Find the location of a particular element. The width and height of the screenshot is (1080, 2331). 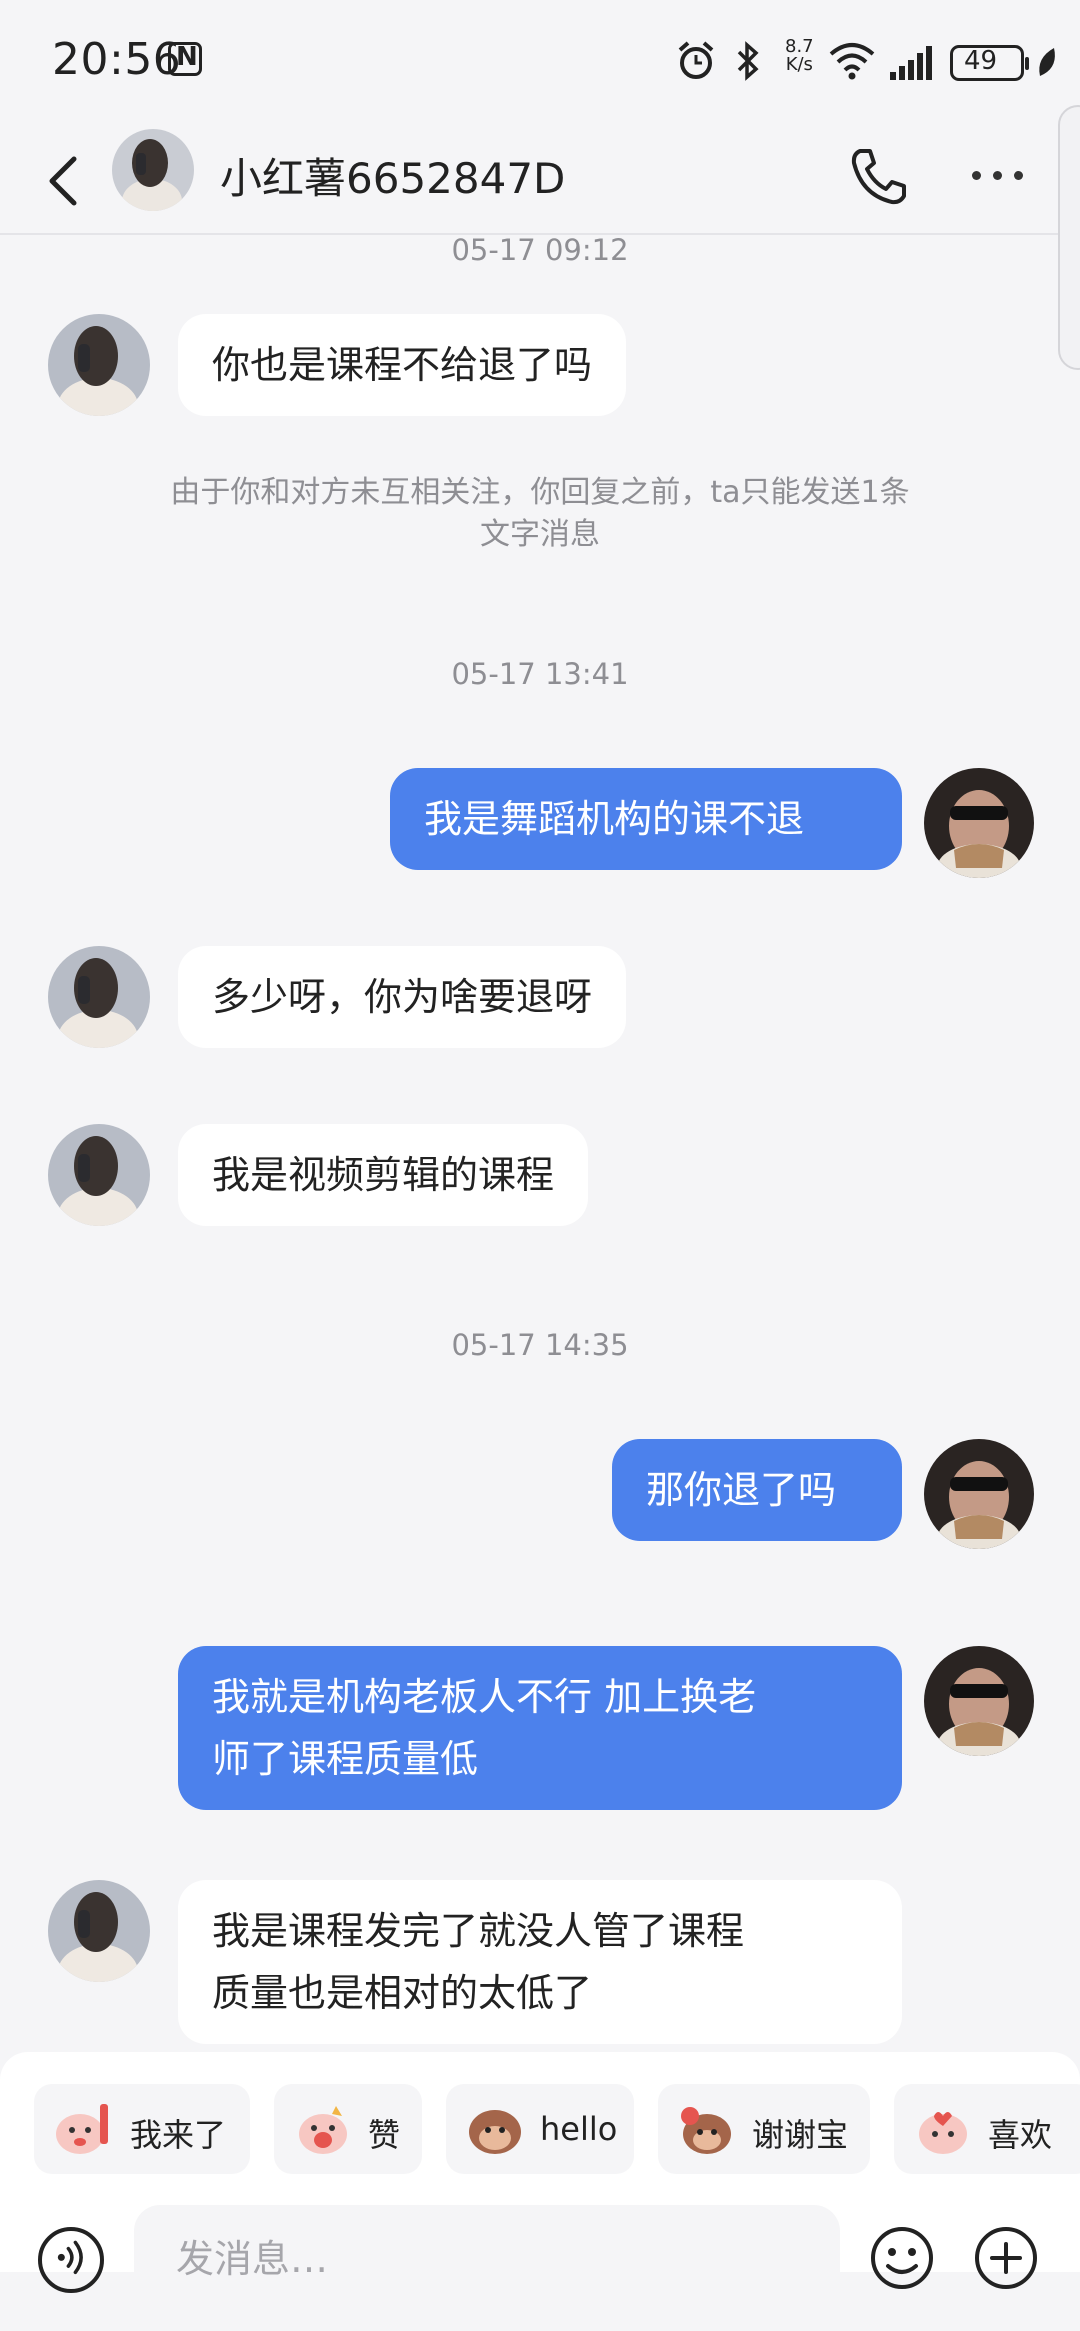

message-bubble-outgoing: 那你退了吗 is located at coordinates (757, 1490).